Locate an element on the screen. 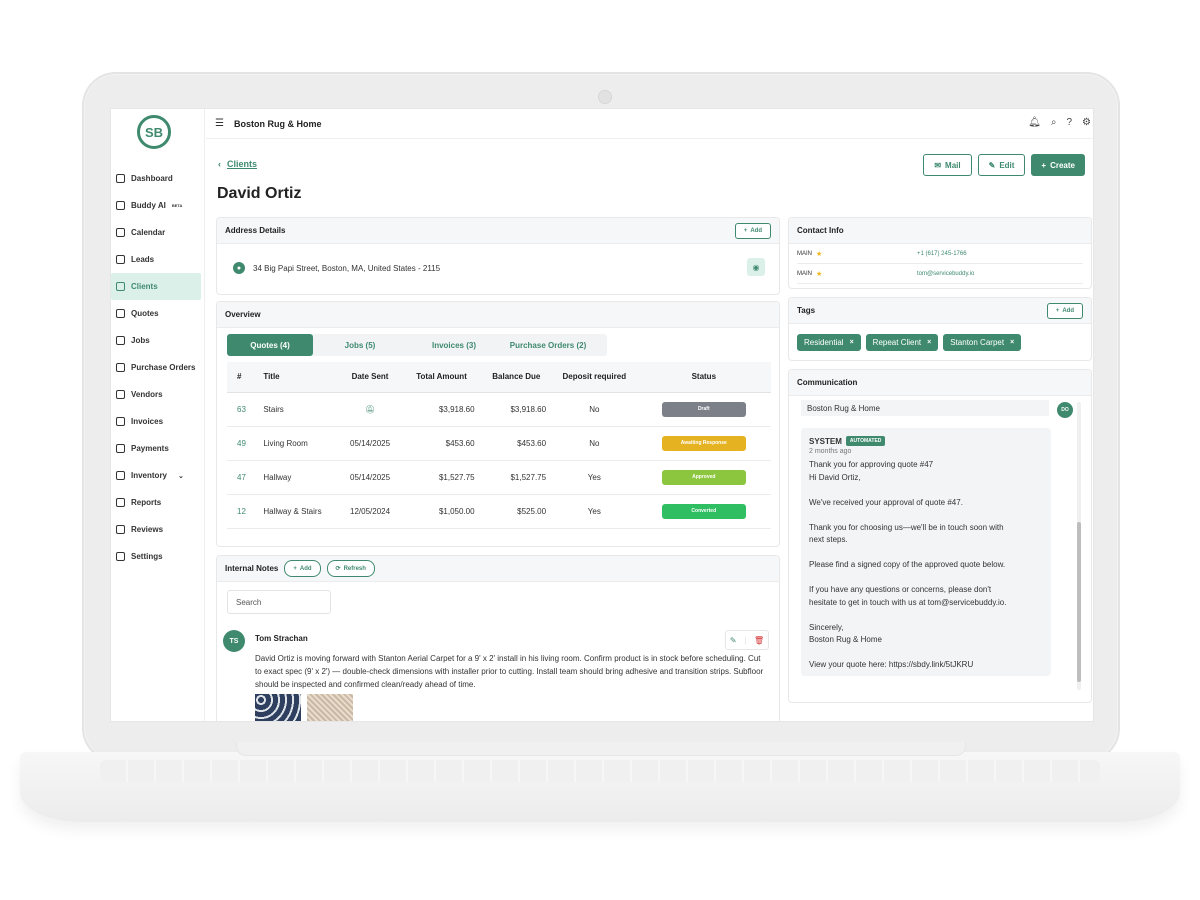 This screenshot has height=900, width=1200. sidebar-item-settings: Settings is located at coordinates (158, 556).